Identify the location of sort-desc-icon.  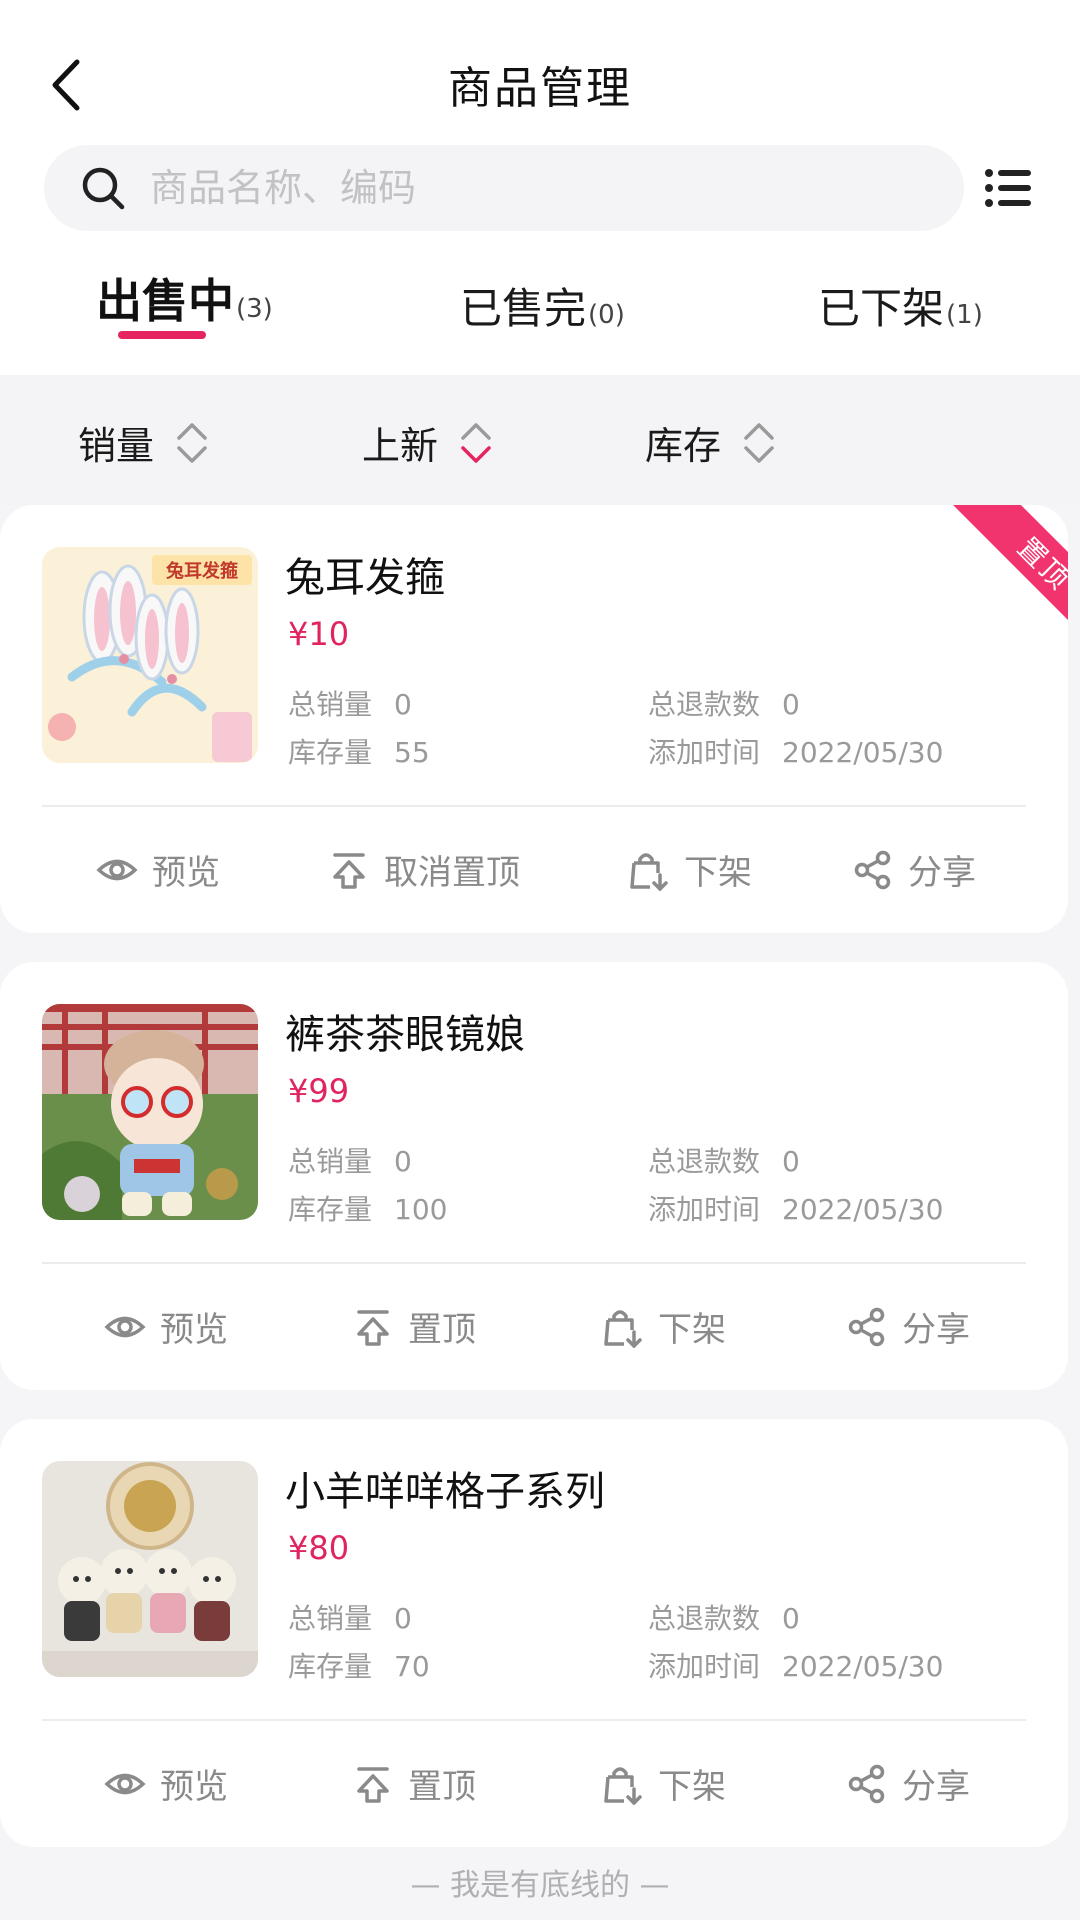
(476, 442).